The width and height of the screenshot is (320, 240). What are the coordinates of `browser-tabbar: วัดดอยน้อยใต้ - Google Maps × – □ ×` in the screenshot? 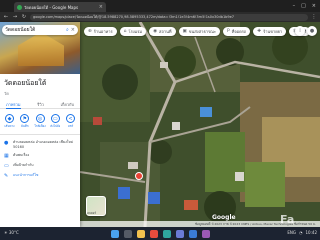 It's located at (160, 6).